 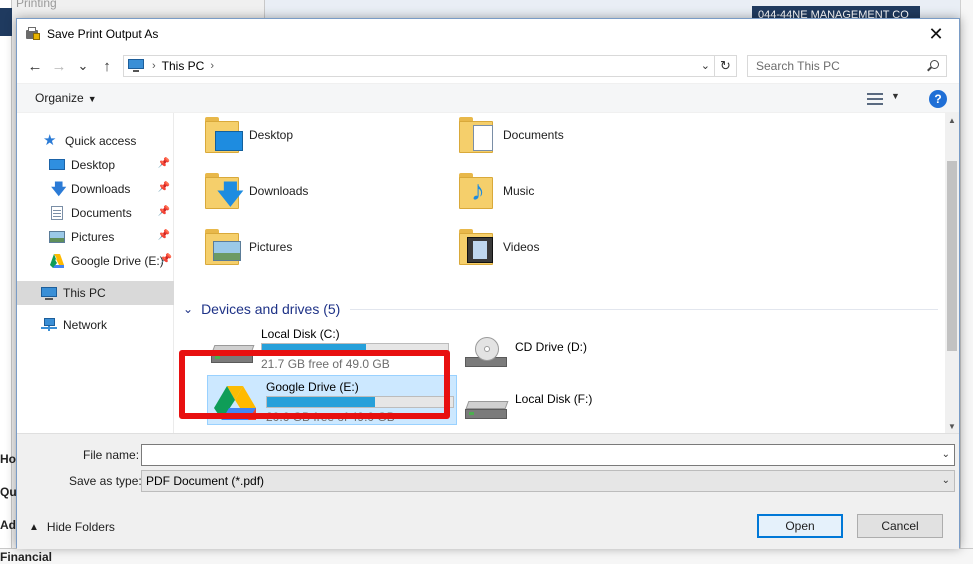 I want to click on address-path: This PC, so click(x=183, y=66).